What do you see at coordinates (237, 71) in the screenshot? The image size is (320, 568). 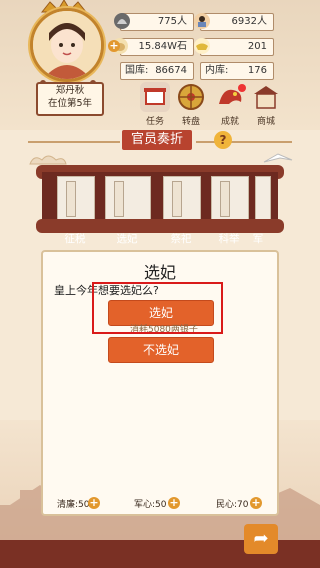 I see `inner-treasury-stat: 内库: 176` at bounding box center [237, 71].